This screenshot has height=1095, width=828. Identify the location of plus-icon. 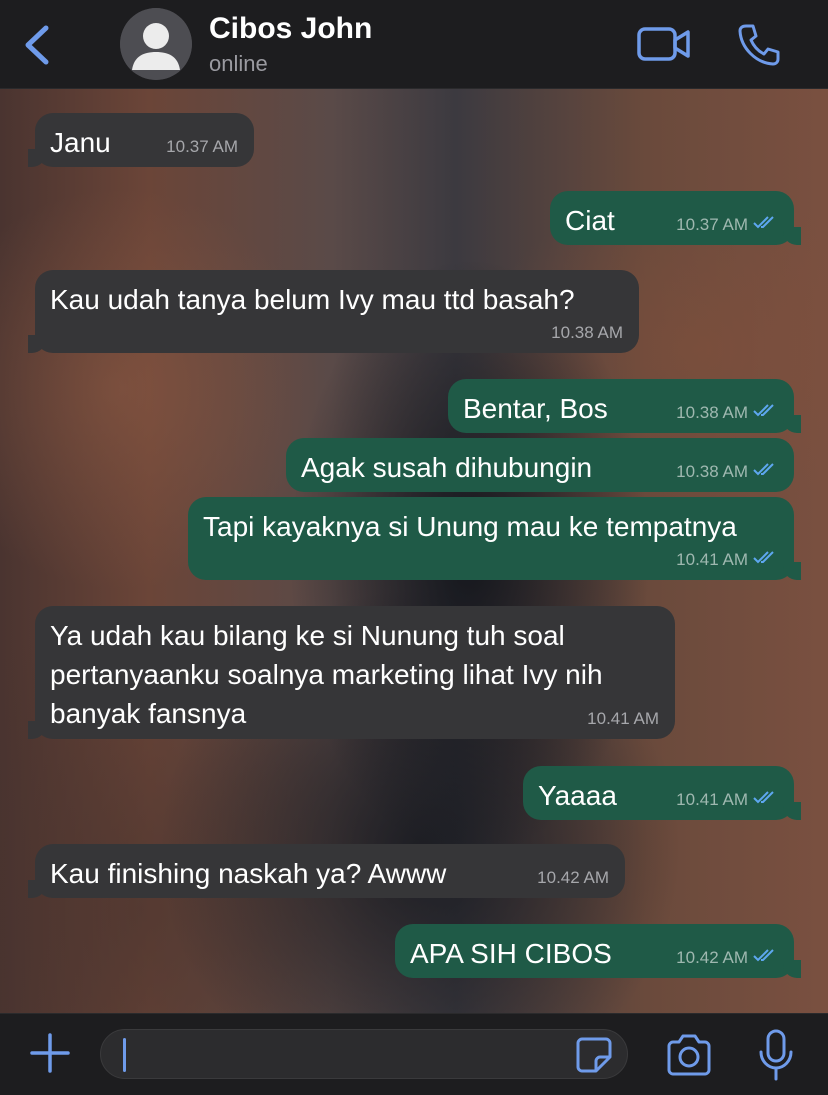
(50, 1053).